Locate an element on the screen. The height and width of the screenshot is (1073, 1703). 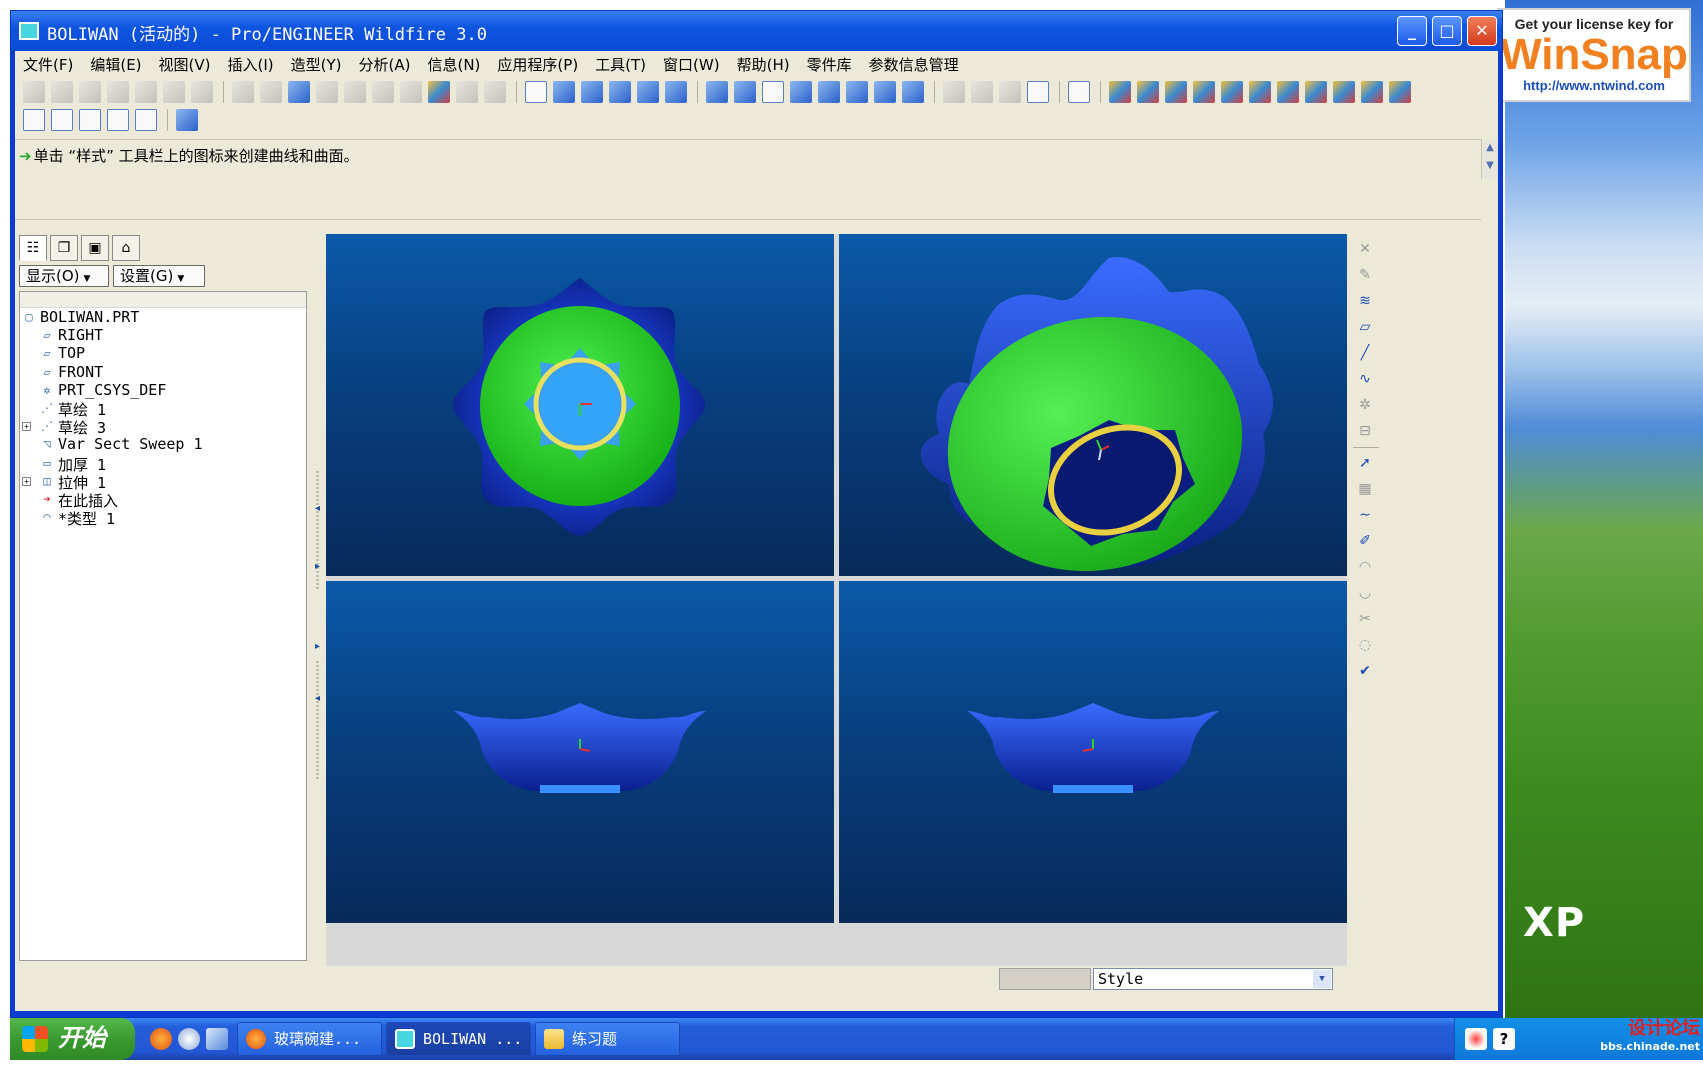
connect-surface-icon: ◡ is located at coordinates (1365, 593).